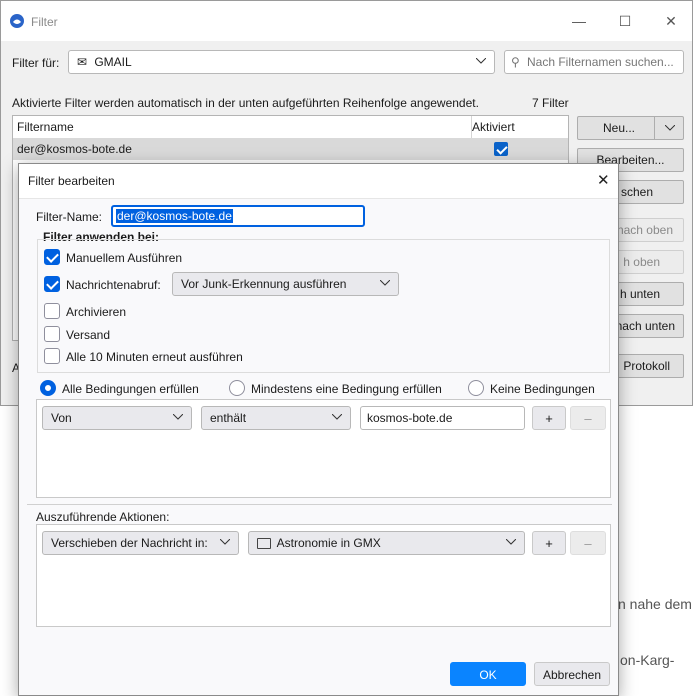 This screenshot has width=697, height=696. I want to click on periodic-checkbox, so click(52, 356).